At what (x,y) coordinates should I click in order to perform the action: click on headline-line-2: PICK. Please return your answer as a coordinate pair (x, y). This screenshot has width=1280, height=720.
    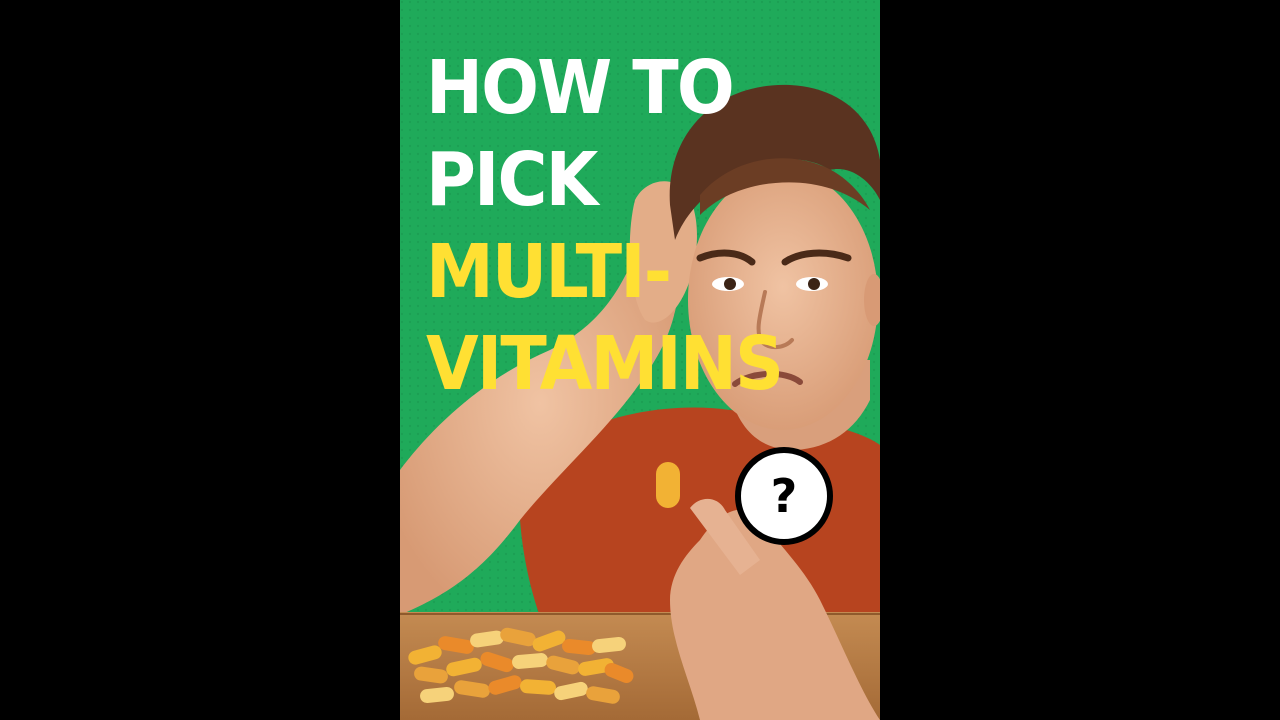
    Looking at the image, I should click on (512, 180).